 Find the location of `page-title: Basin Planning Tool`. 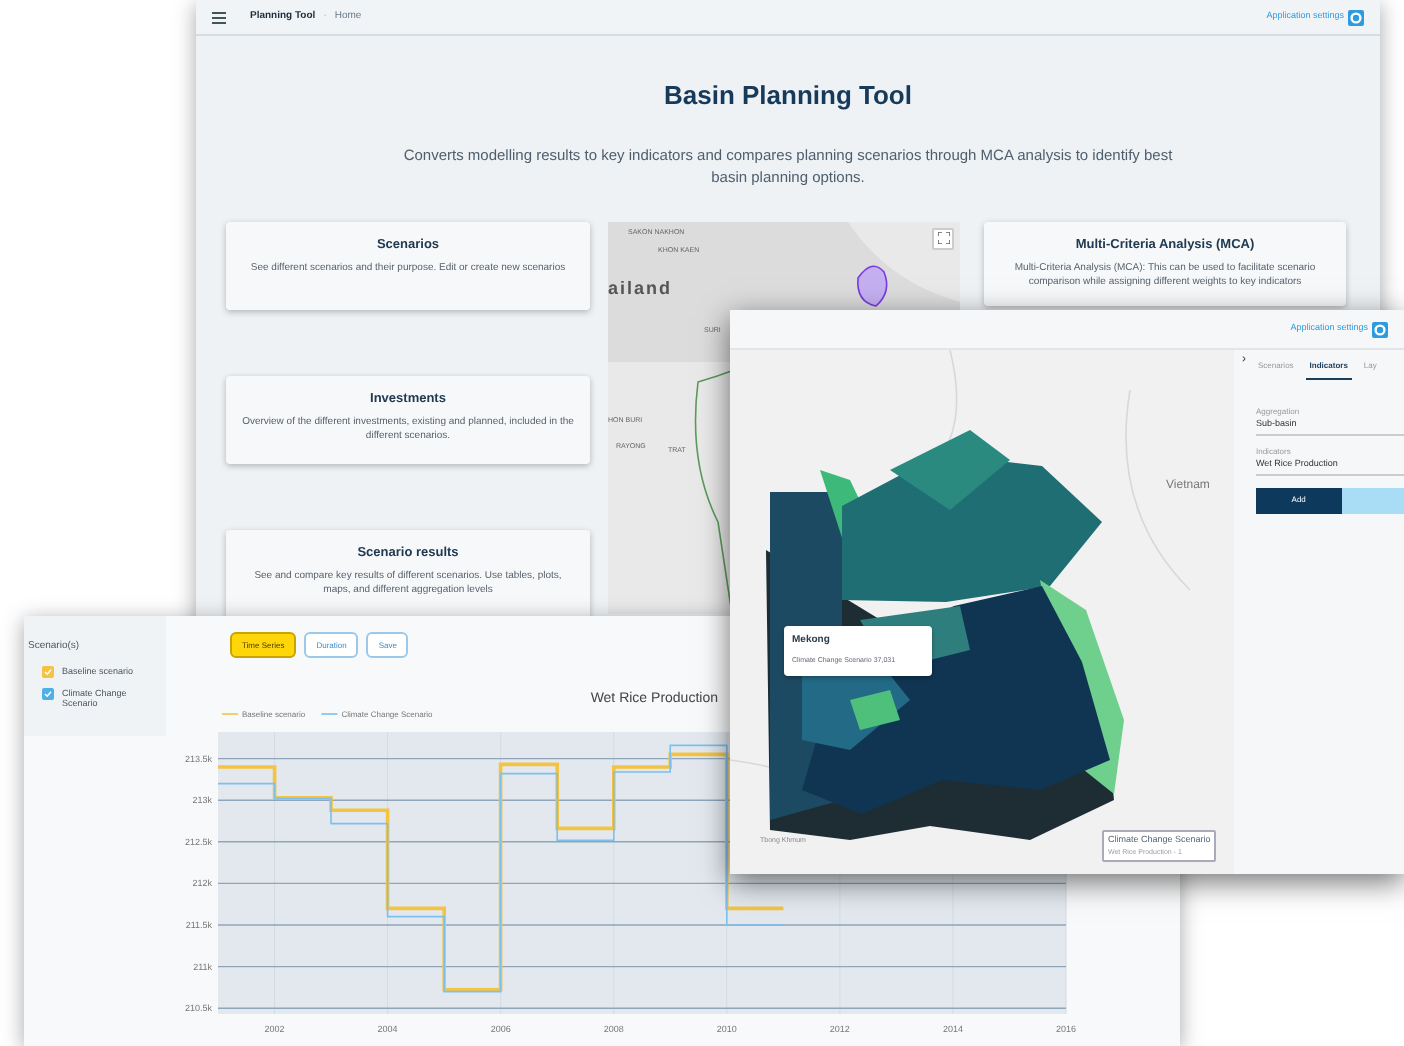

page-title: Basin Planning Tool is located at coordinates (788, 96).